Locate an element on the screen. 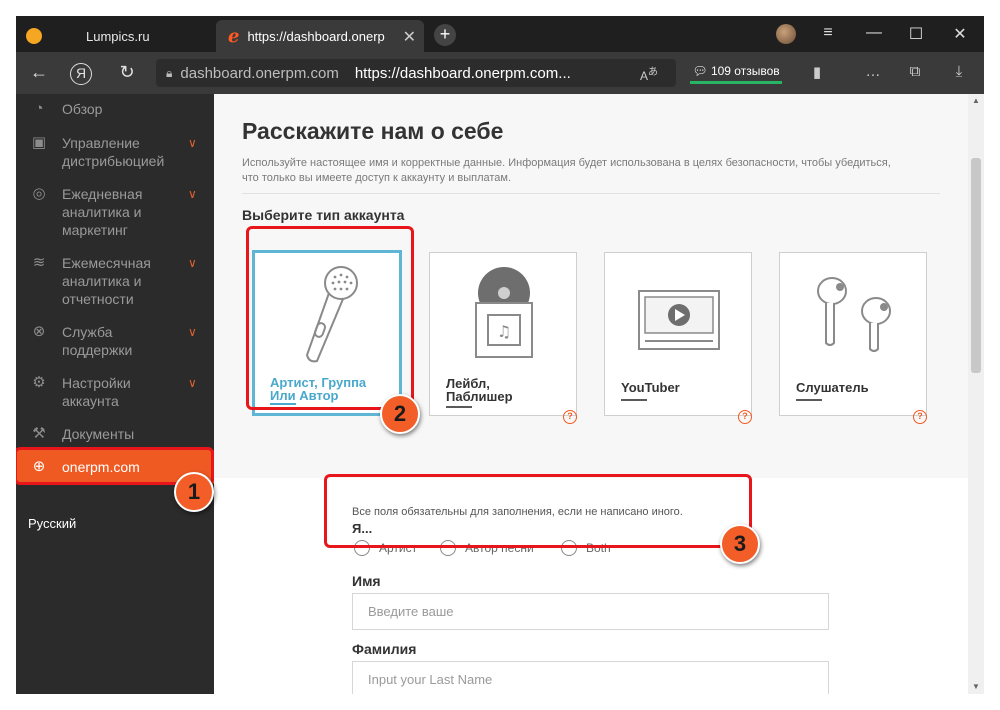 The image size is (1000, 710). first-name-label: Имя is located at coordinates (366, 581).